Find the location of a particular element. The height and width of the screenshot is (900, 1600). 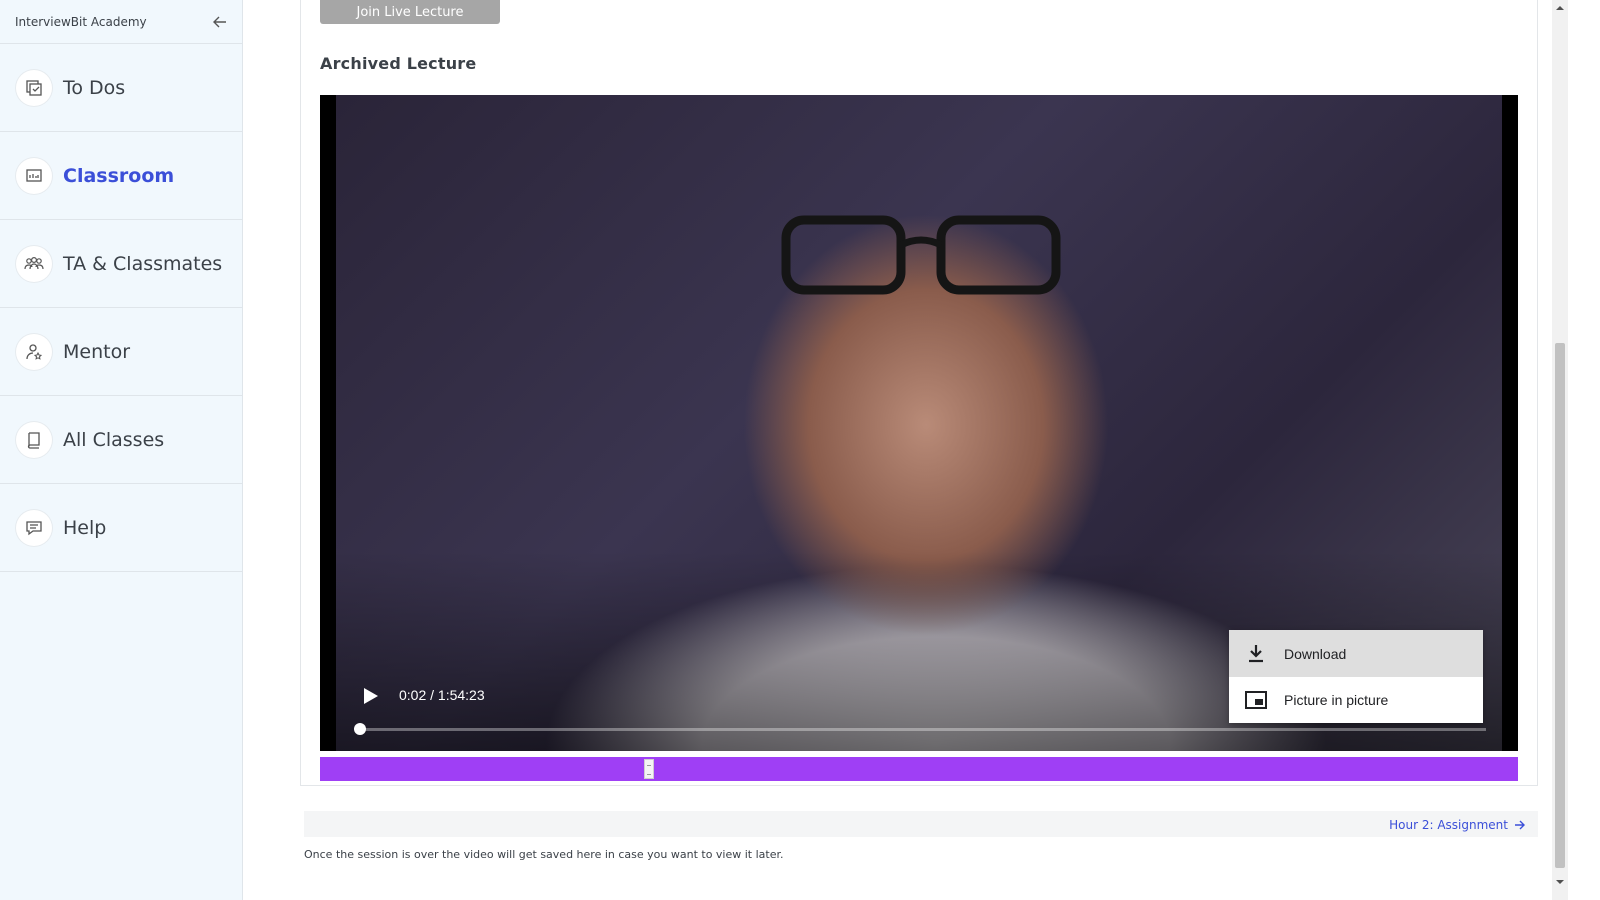

scrollbar-thumb is located at coordinates (1560, 605).